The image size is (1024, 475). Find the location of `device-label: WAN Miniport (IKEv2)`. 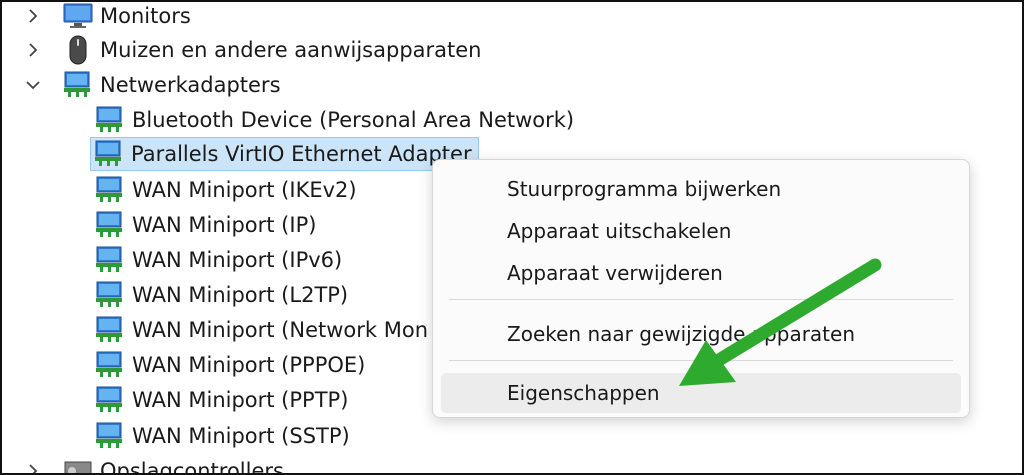

device-label: WAN Miniport (IKEv2) is located at coordinates (244, 190).